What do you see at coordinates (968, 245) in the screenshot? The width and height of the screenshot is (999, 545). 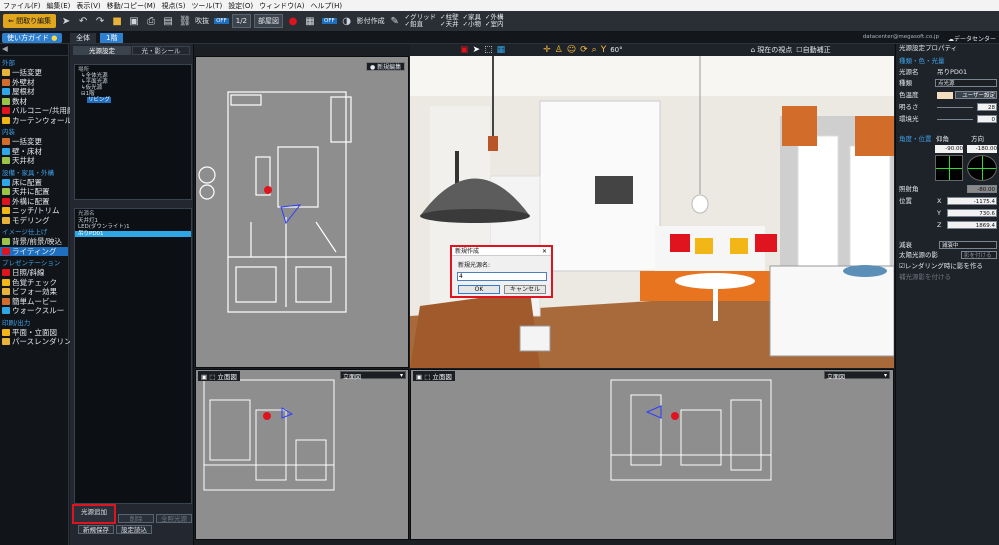 I see `decay-select: 減衰中` at bounding box center [968, 245].